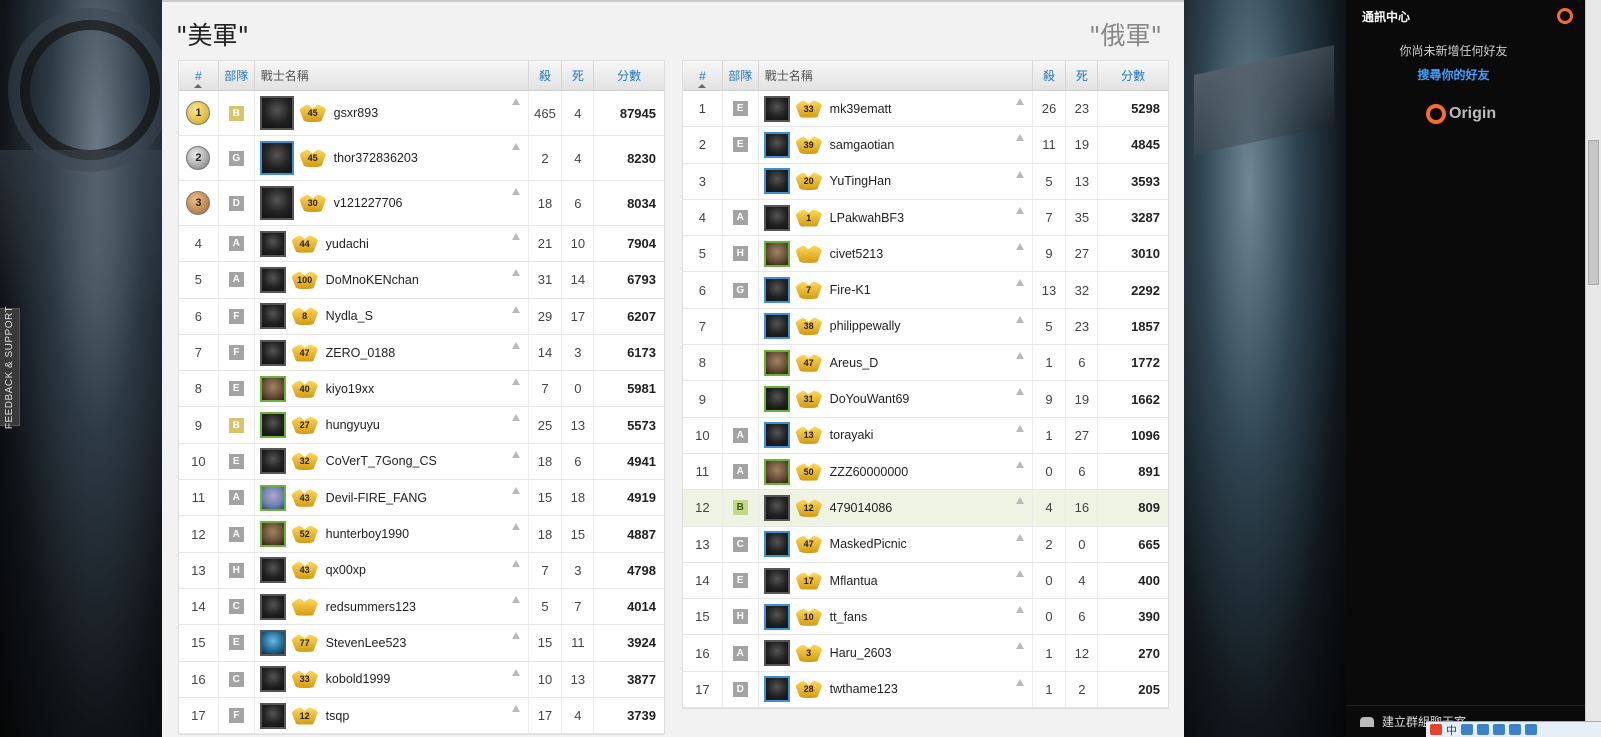 This screenshot has height=737, width=1601. Describe the element at coordinates (371, 607) in the screenshot. I see `player-name-link: redsummers123` at that location.